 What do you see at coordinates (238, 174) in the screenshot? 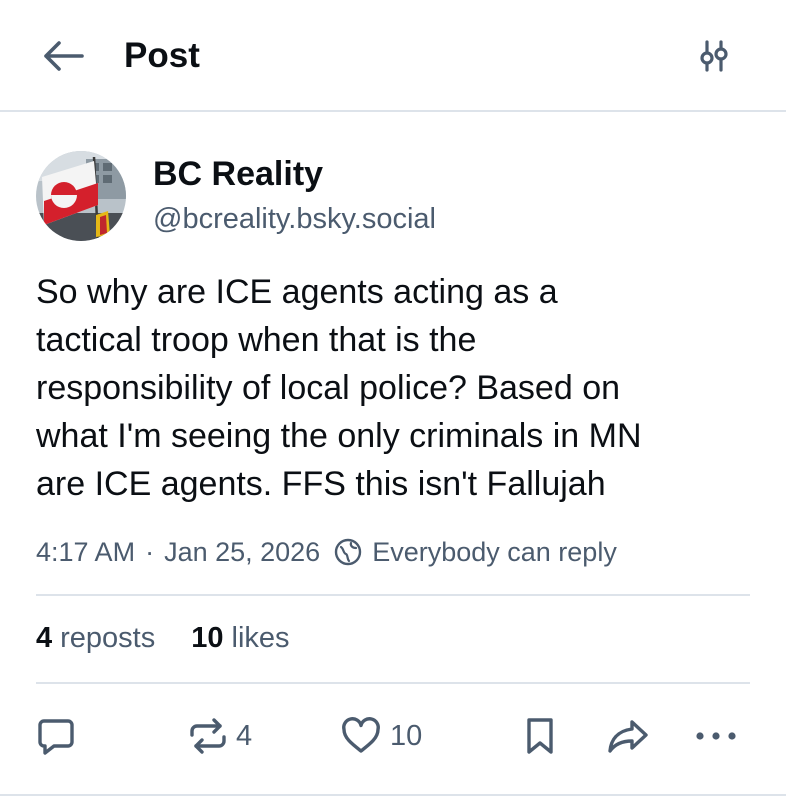
I see `author-display-name: BC Reality` at bounding box center [238, 174].